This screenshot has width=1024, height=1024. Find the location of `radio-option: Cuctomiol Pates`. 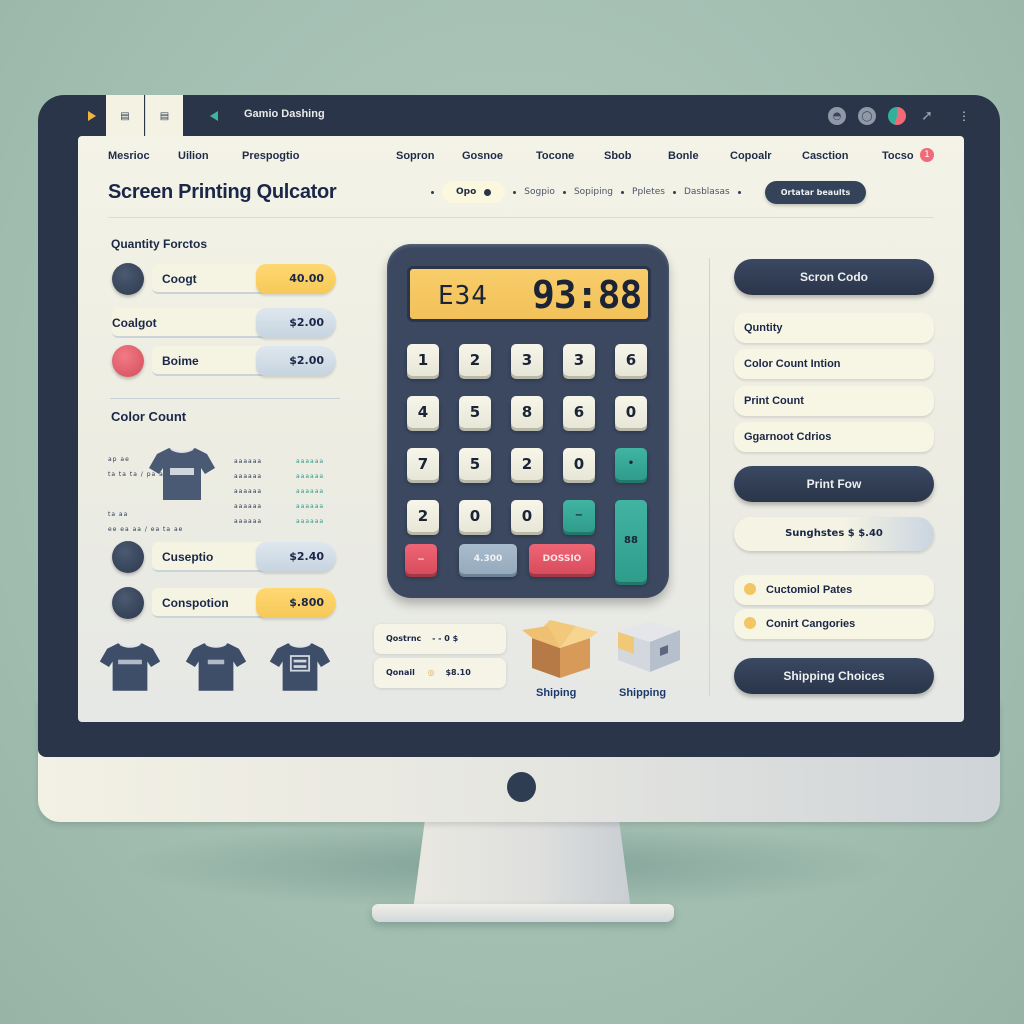

radio-option: Cuctomiol Pates is located at coordinates (834, 590).